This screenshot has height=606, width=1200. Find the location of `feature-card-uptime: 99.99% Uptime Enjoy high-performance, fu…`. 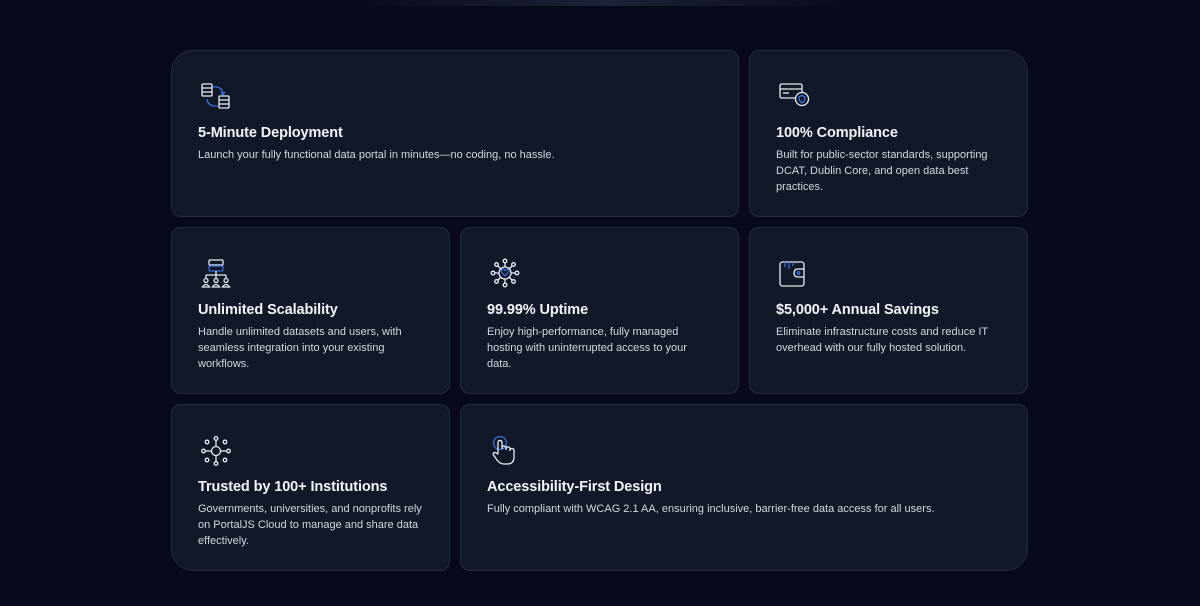

feature-card-uptime: 99.99% Uptime Enjoy high-performance, fu… is located at coordinates (599, 310).